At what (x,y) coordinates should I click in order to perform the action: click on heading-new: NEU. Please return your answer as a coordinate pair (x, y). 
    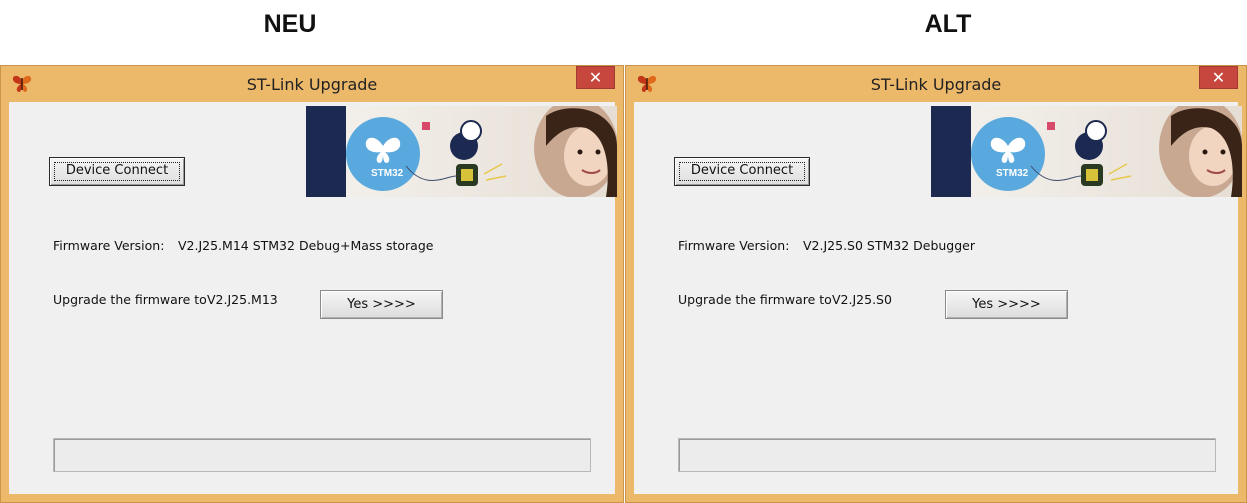
    Looking at the image, I should click on (290, 24).